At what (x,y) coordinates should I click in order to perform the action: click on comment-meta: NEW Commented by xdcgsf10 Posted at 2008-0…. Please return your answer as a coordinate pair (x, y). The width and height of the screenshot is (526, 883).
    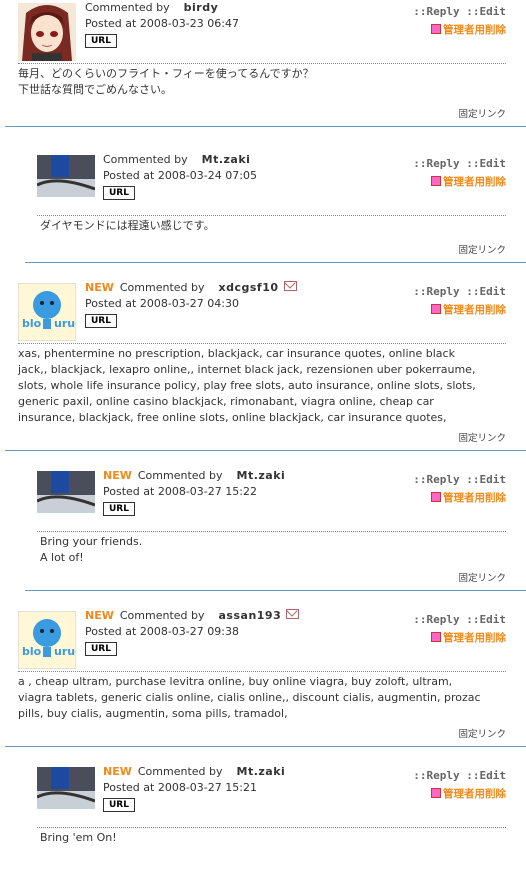
    Looking at the image, I should click on (191, 304).